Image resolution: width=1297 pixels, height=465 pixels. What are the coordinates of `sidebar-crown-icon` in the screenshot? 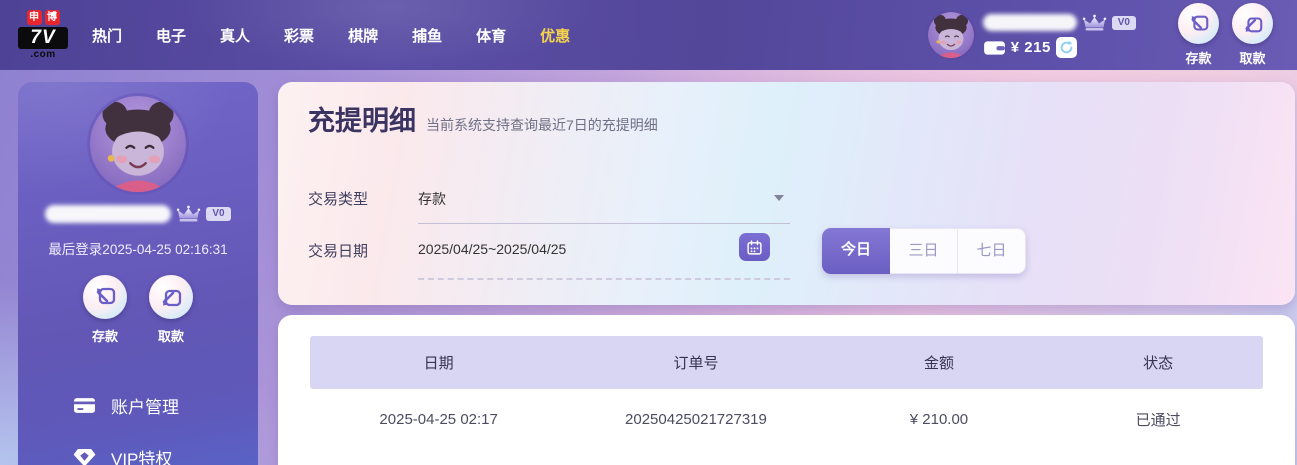 It's located at (189, 213).